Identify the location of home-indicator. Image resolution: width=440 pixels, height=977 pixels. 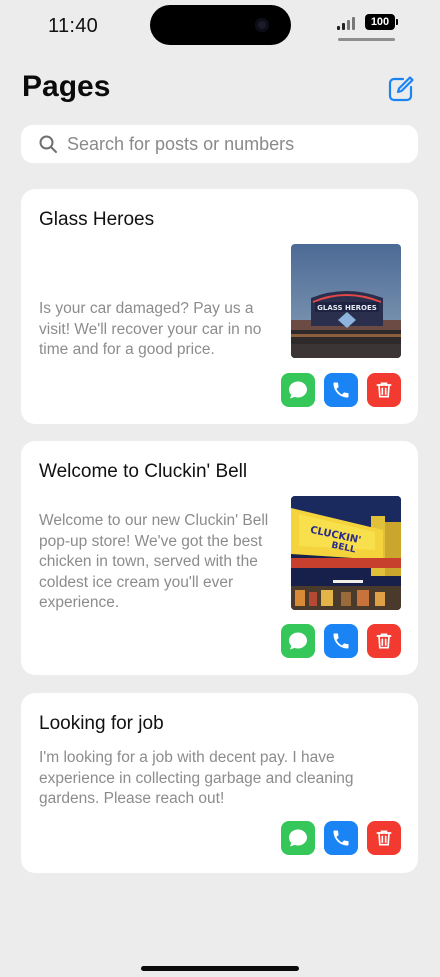
(220, 968).